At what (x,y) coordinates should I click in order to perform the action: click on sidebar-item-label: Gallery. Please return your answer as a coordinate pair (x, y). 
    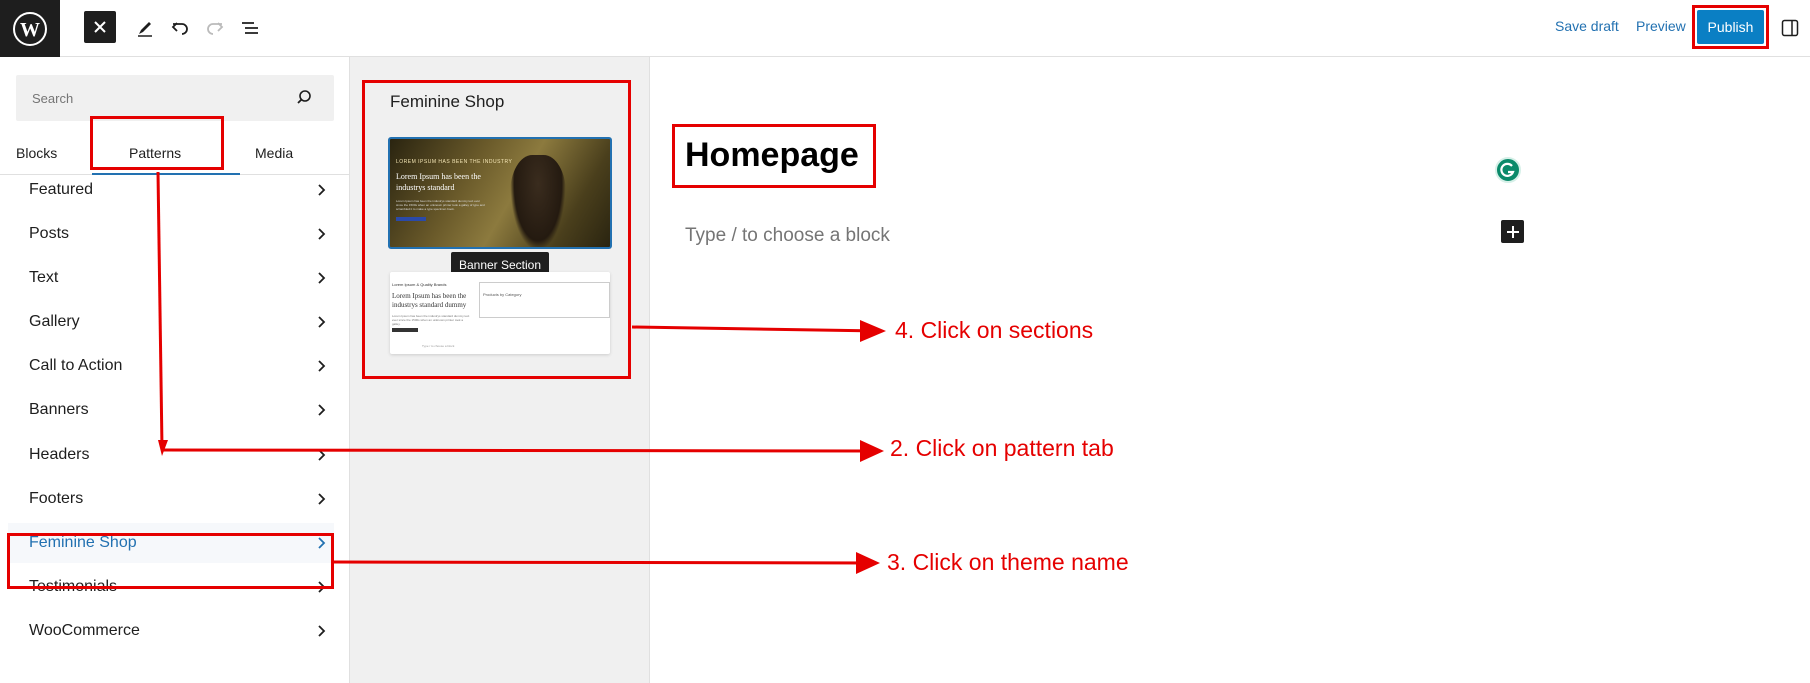
    Looking at the image, I should click on (54, 321).